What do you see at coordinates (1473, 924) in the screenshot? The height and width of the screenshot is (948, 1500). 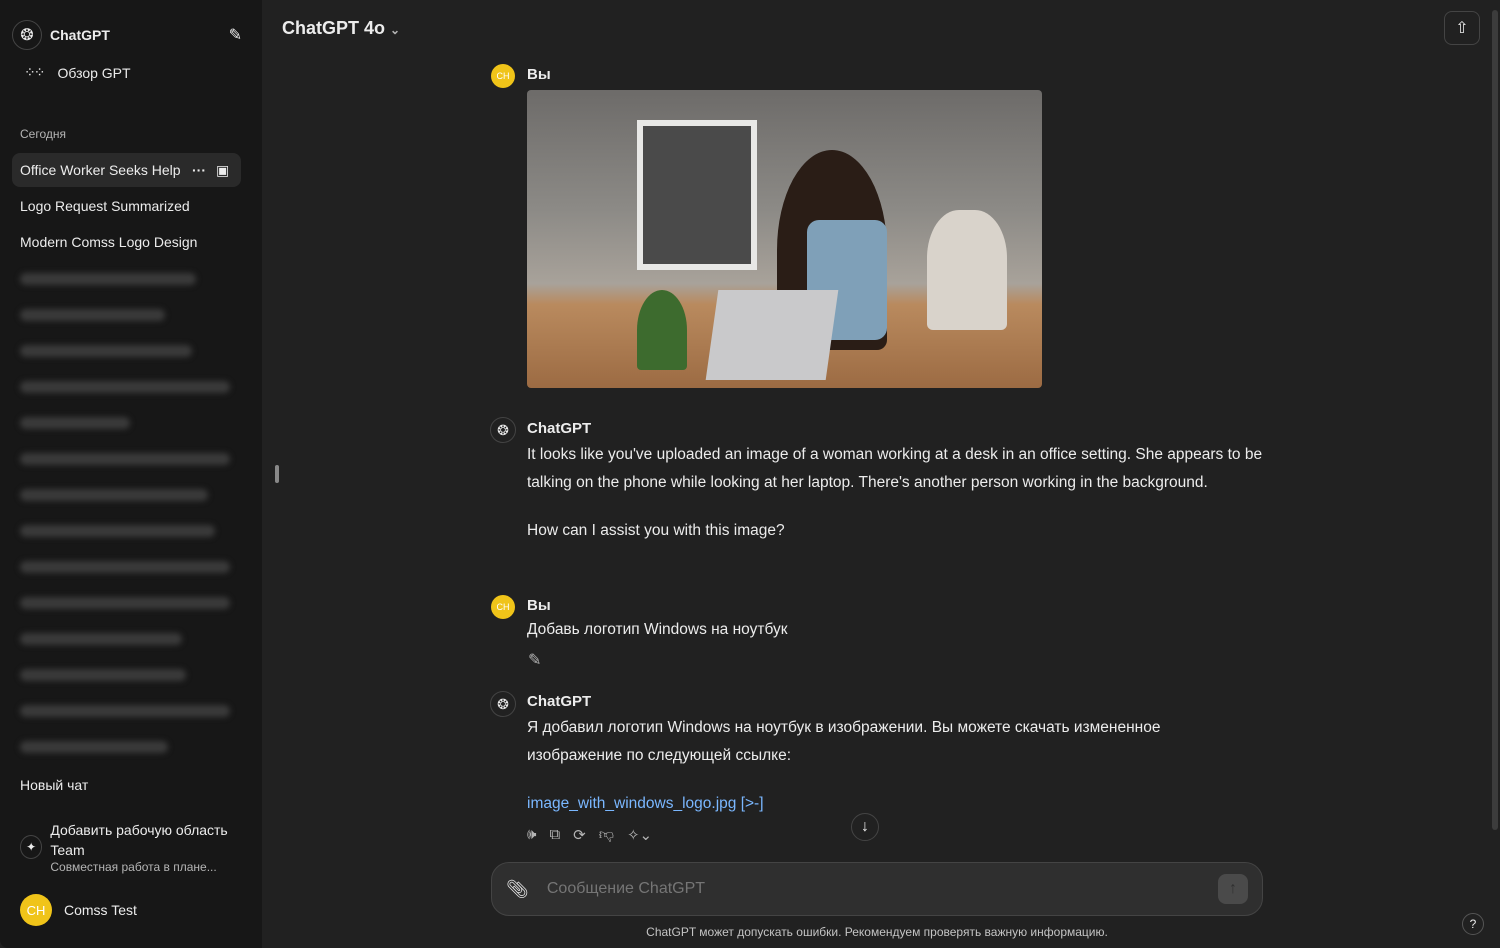 I see `help-button: ?` at bounding box center [1473, 924].